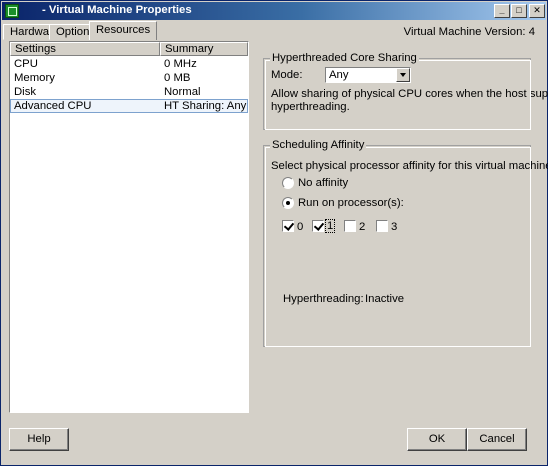  Describe the element at coordinates (394, 227) in the screenshot. I see `processor-3-label: 3` at that location.